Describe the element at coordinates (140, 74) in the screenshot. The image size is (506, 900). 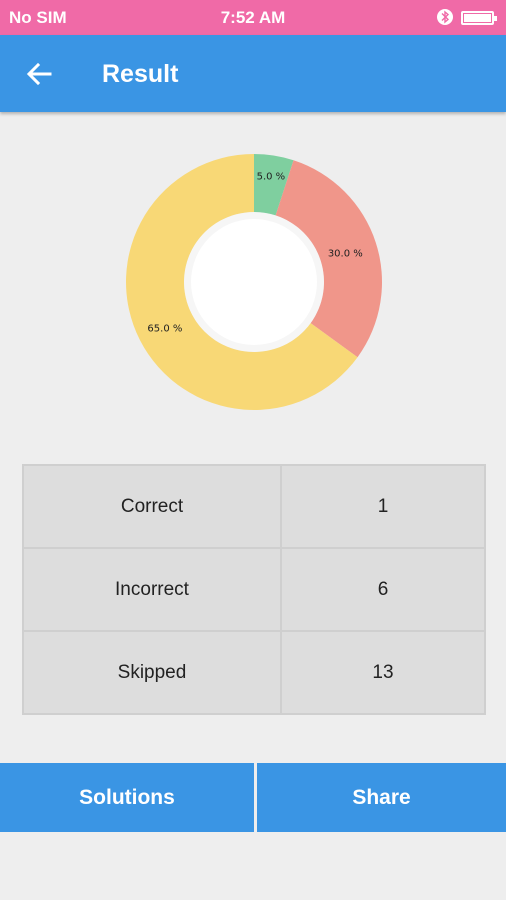
I see `page-title: Result` at that location.